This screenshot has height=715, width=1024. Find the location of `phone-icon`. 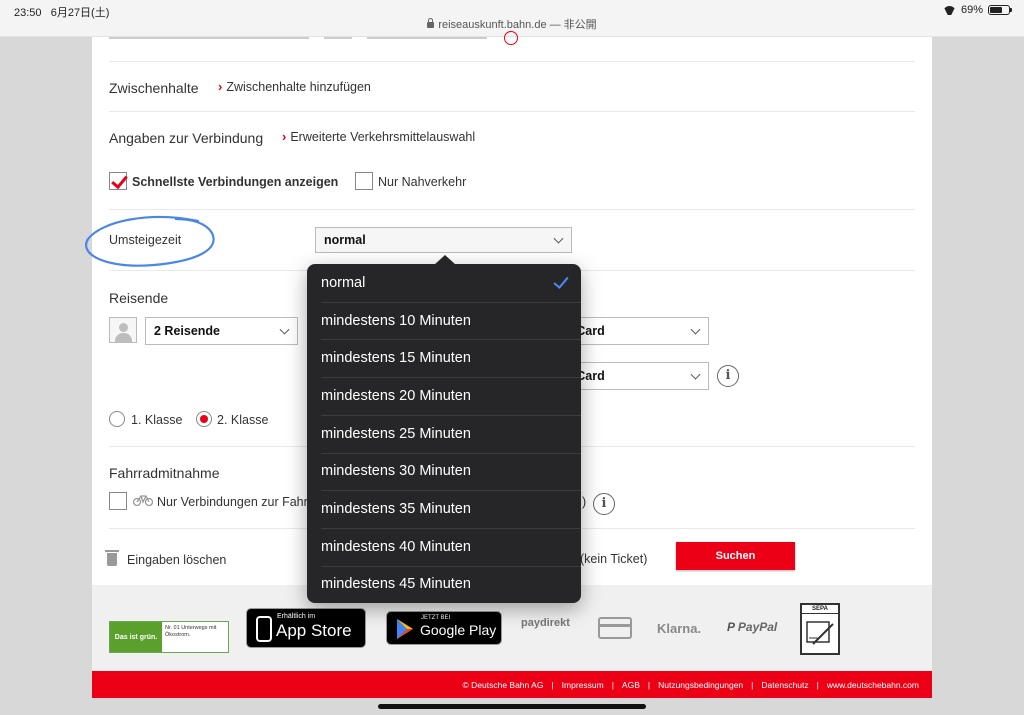

phone-icon is located at coordinates (264, 629).